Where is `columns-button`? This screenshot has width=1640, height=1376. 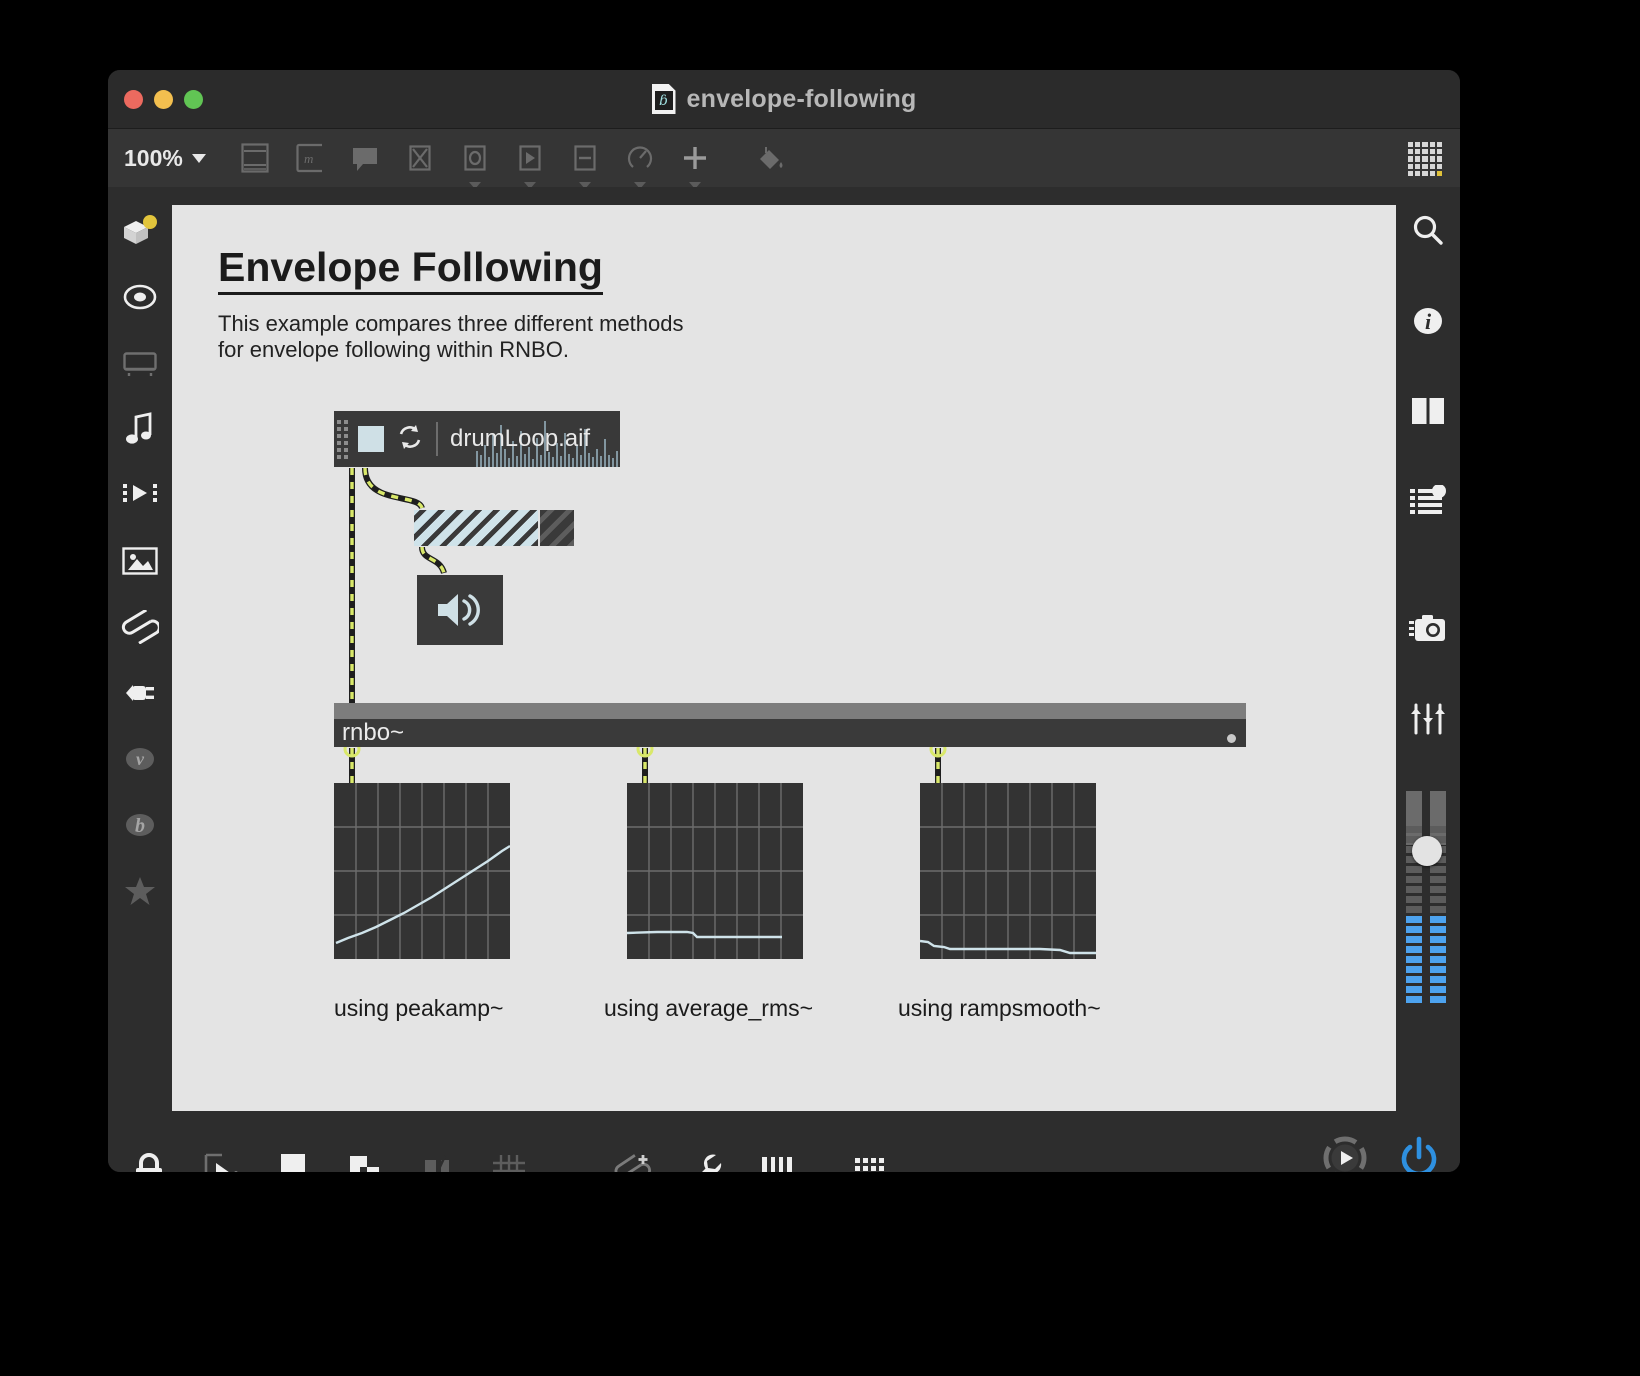
columns-button is located at coordinates (1428, 411).